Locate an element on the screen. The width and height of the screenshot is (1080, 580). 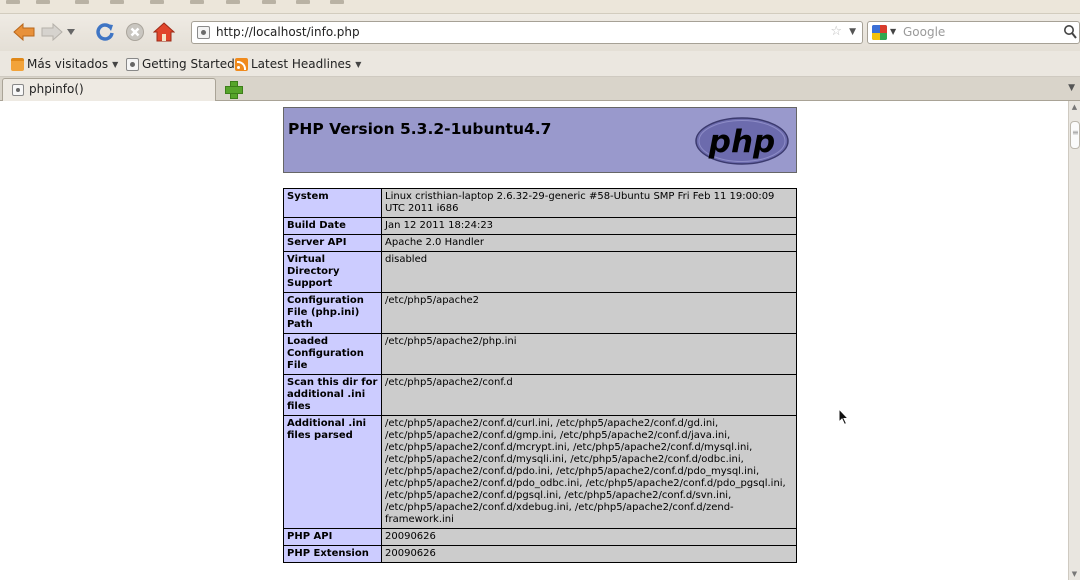
bookmark-getting-started: Getting Started is located at coordinates (180, 64).